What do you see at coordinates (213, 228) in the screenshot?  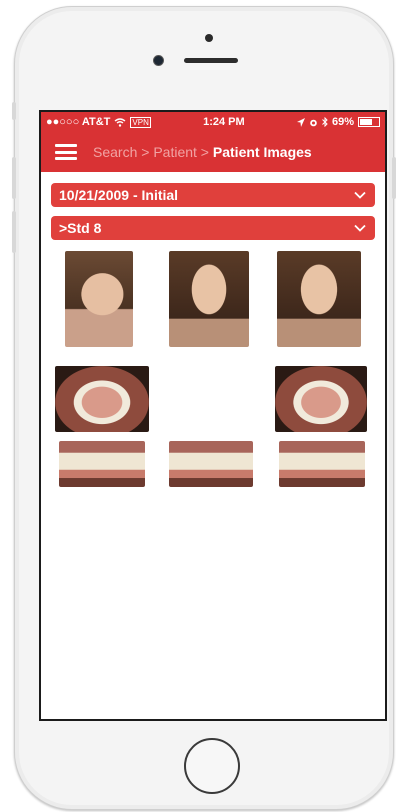 I see `image-set-select: >Std 8` at bounding box center [213, 228].